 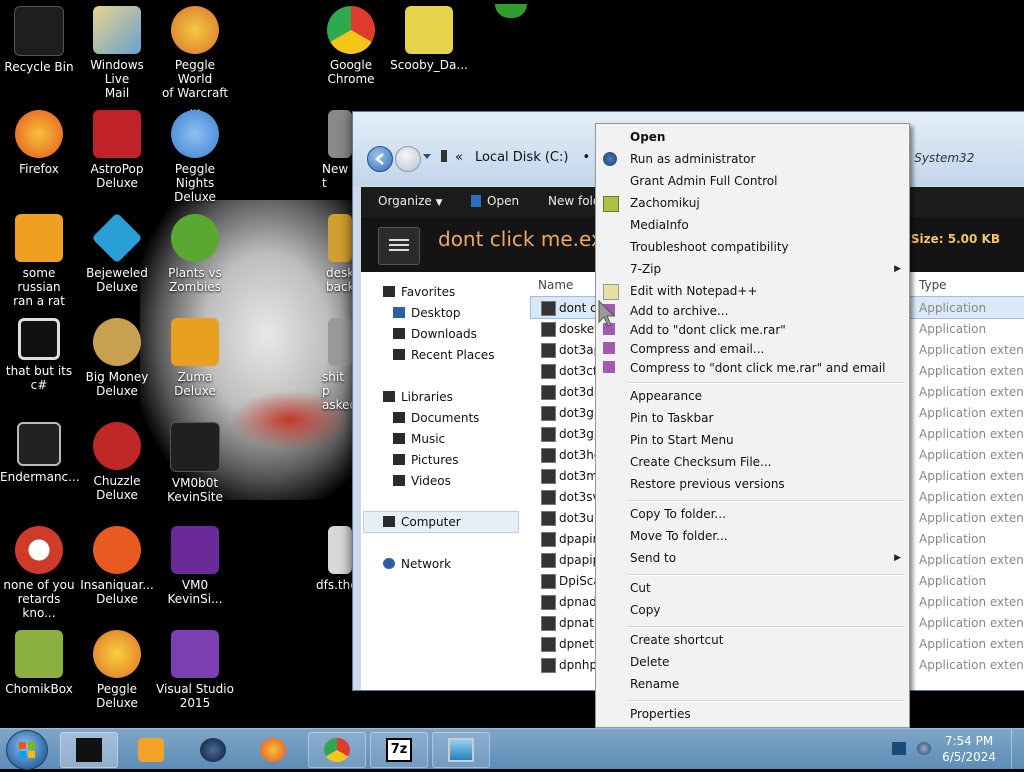 I want to click on menu-item-pin-start: Pin to Start Menu, so click(x=682, y=440).